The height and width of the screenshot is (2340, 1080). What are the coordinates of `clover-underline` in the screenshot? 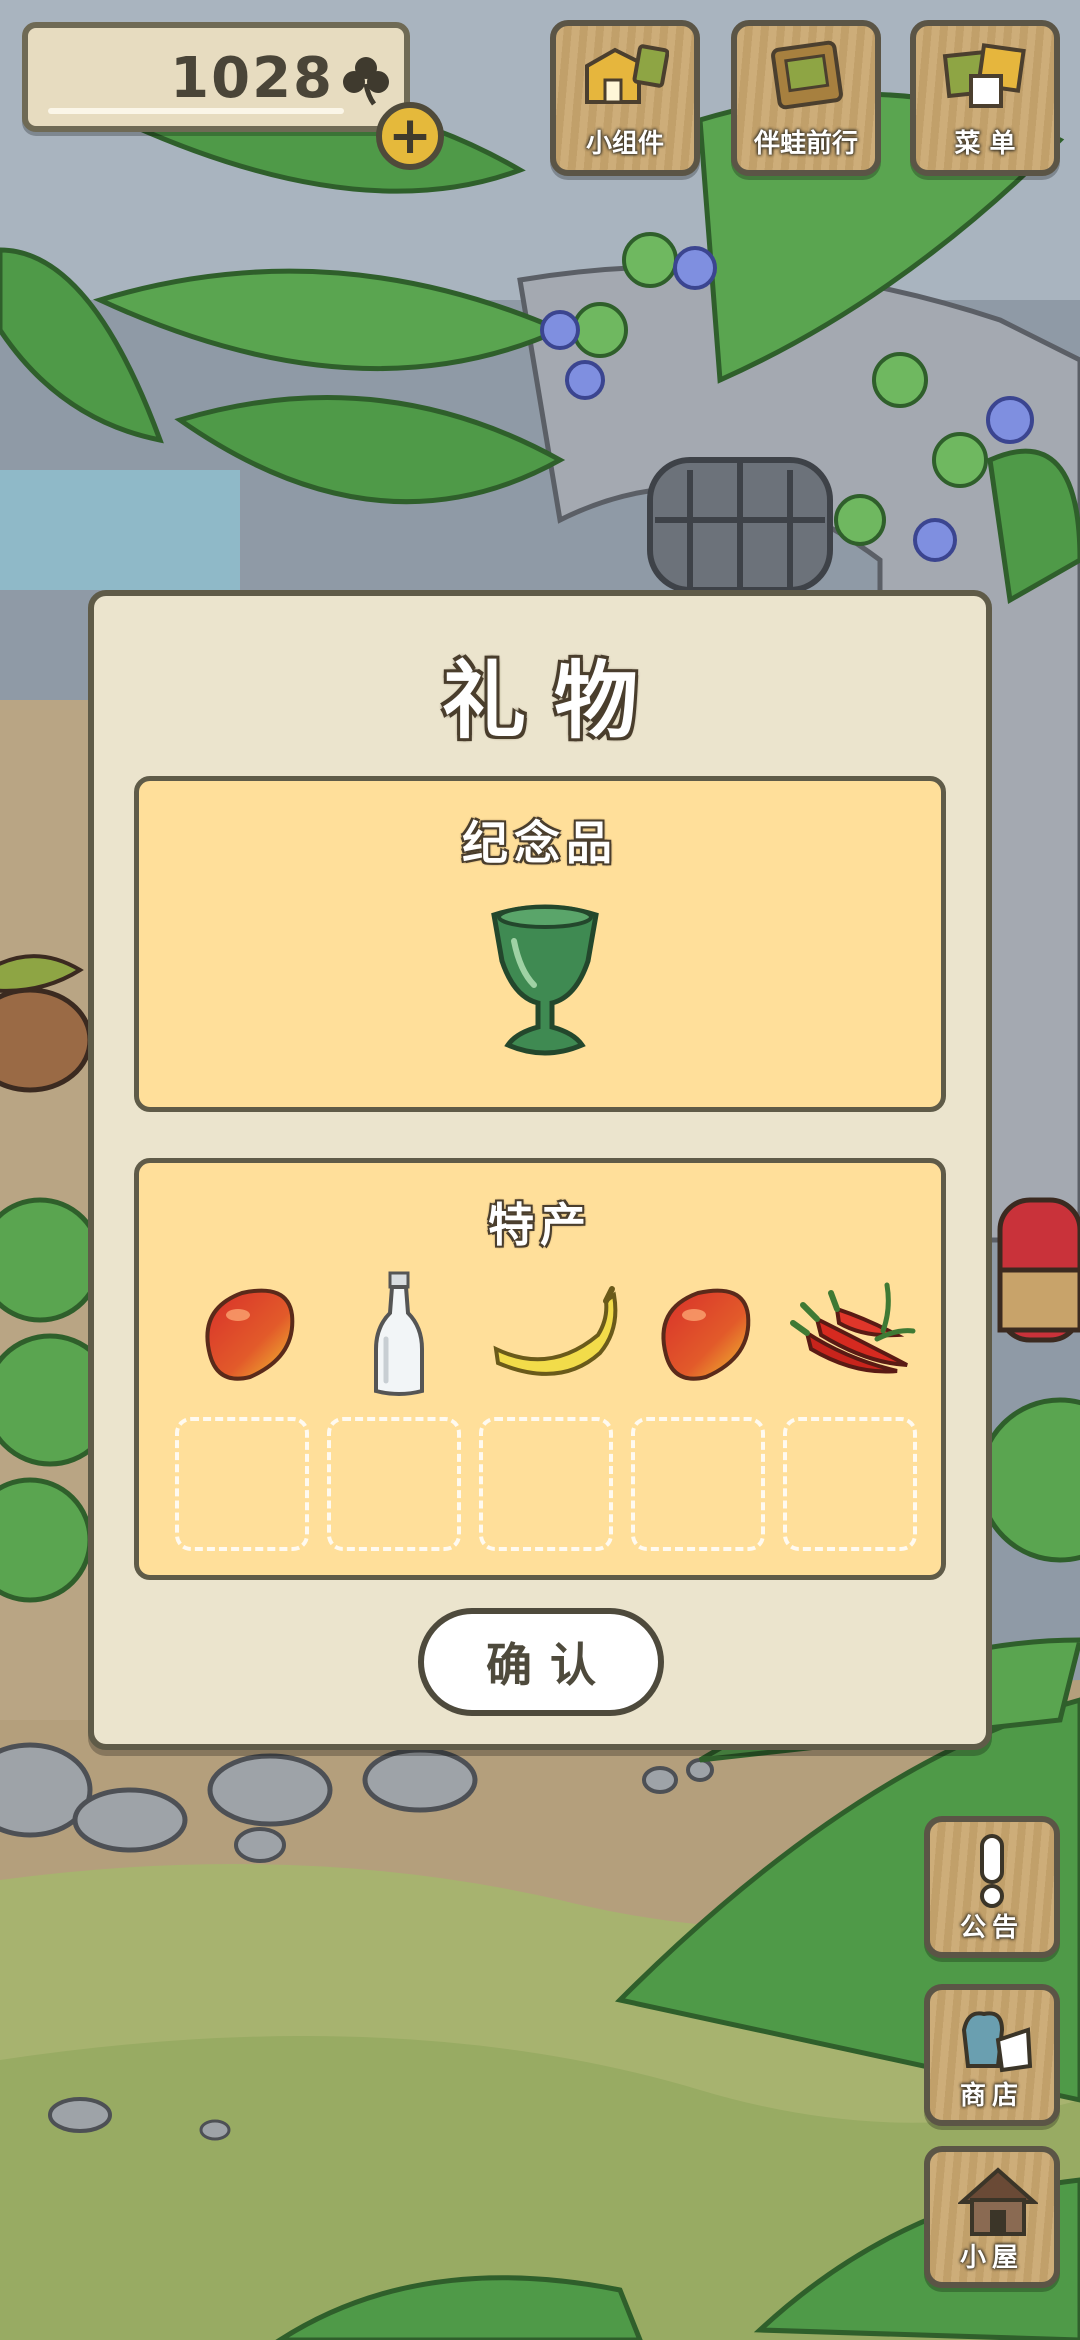 It's located at (196, 111).